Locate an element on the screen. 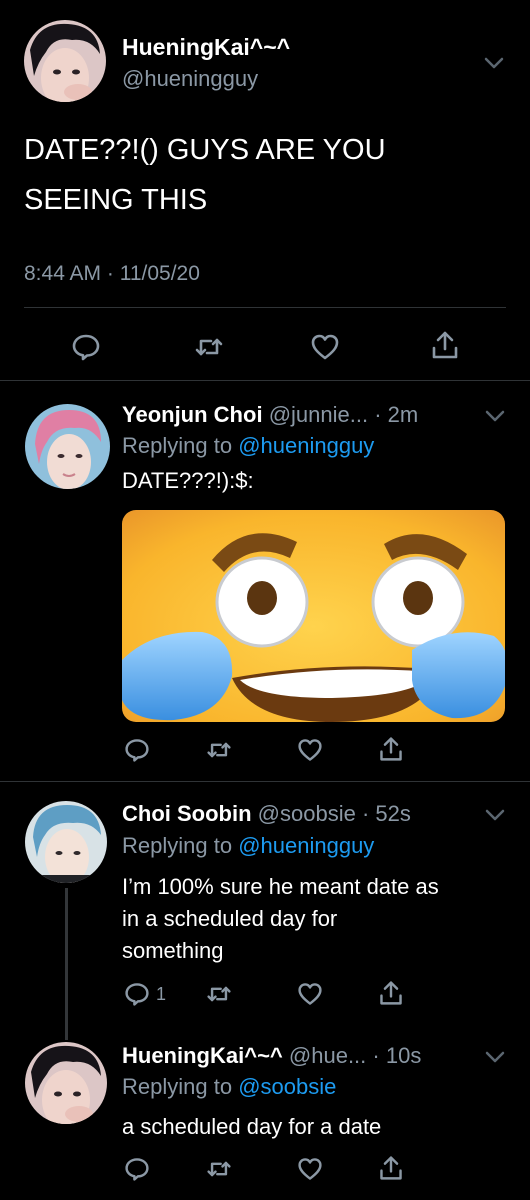 The height and width of the screenshot is (1200, 530). laughing-crying-emoji-image is located at coordinates (313, 616).